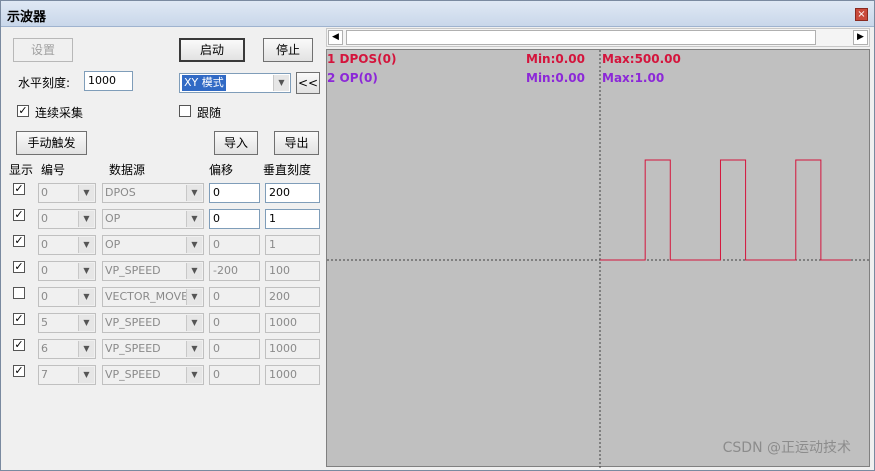 The height and width of the screenshot is (471, 875). What do you see at coordinates (308, 83) in the screenshot?
I see `collapse-button: <<` at bounding box center [308, 83].